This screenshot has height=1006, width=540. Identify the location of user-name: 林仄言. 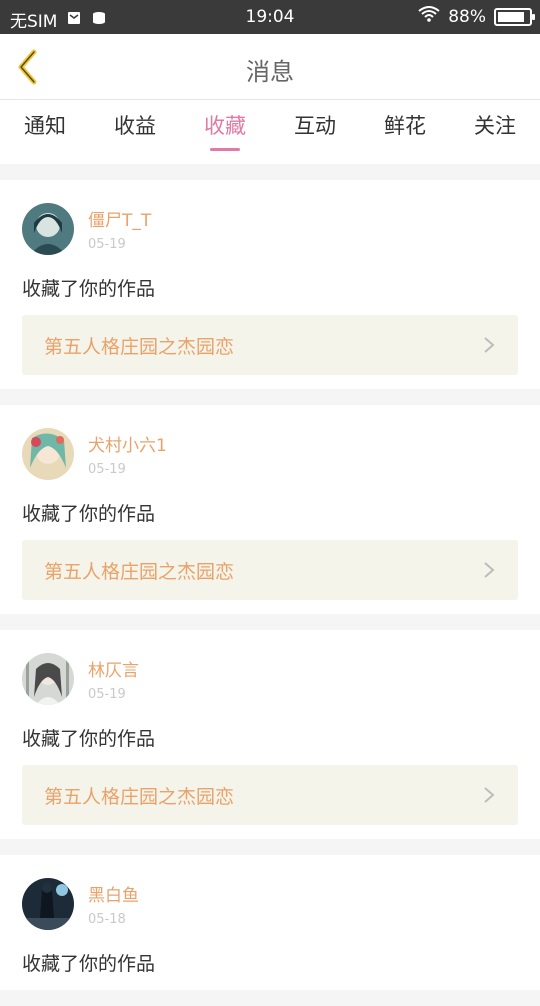
(113, 668).